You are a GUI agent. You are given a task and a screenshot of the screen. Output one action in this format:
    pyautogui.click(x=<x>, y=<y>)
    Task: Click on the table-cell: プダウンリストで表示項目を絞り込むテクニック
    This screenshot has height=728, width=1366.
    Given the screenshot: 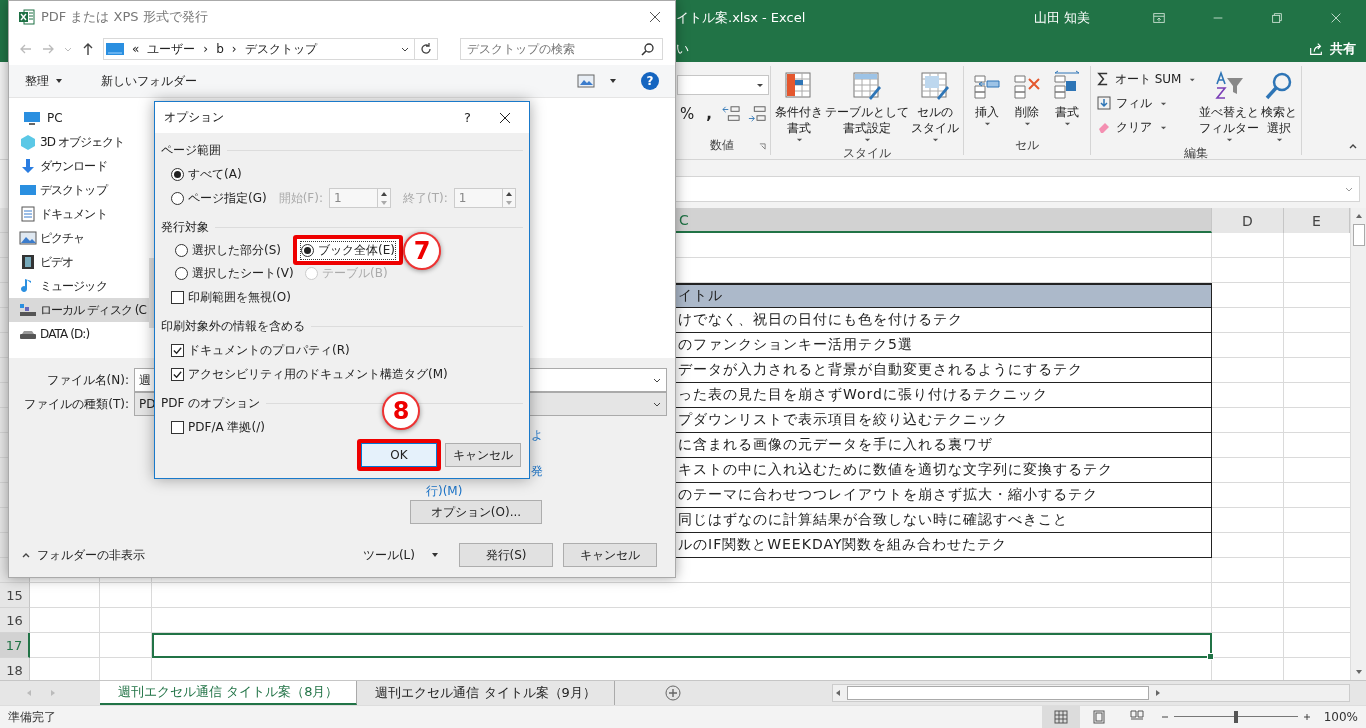 What is the action you would take?
    pyautogui.click(x=944, y=420)
    